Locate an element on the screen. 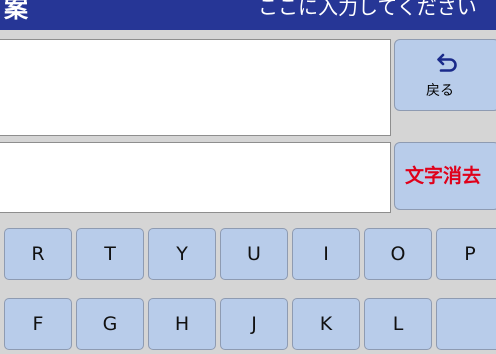 The width and height of the screenshot is (496, 354). window-title: 案 is located at coordinates (16, 11).